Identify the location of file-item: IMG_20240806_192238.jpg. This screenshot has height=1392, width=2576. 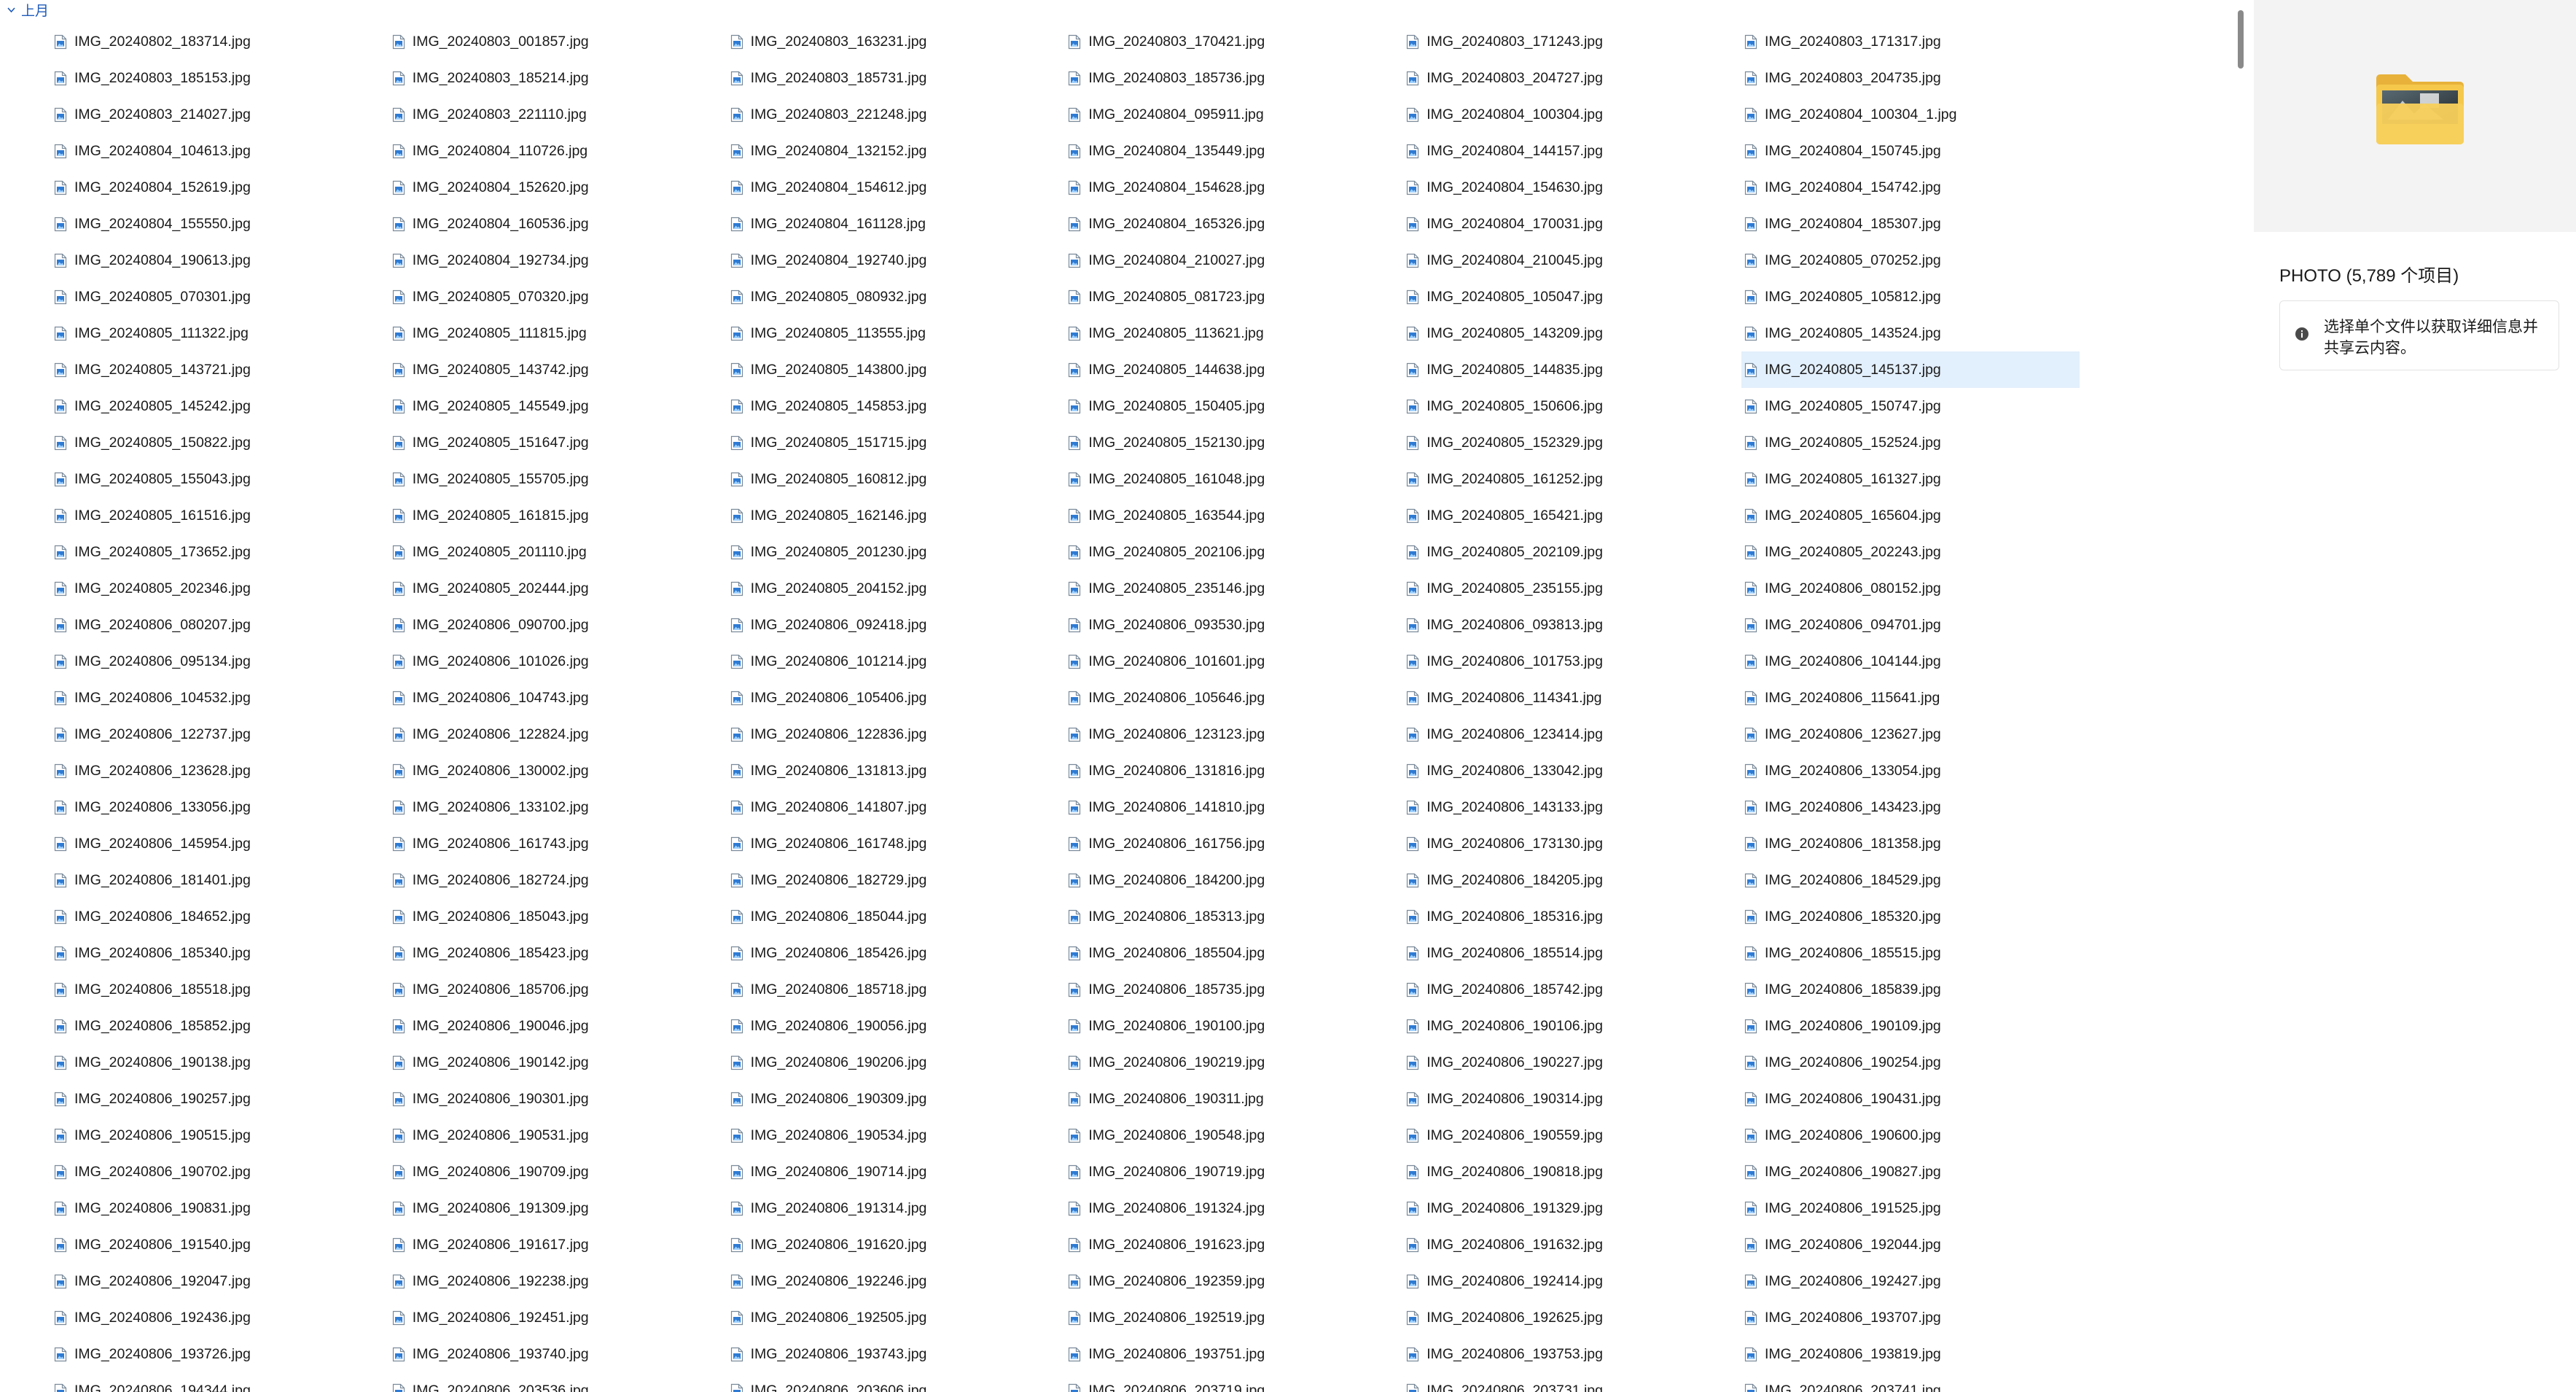
(558, 1281).